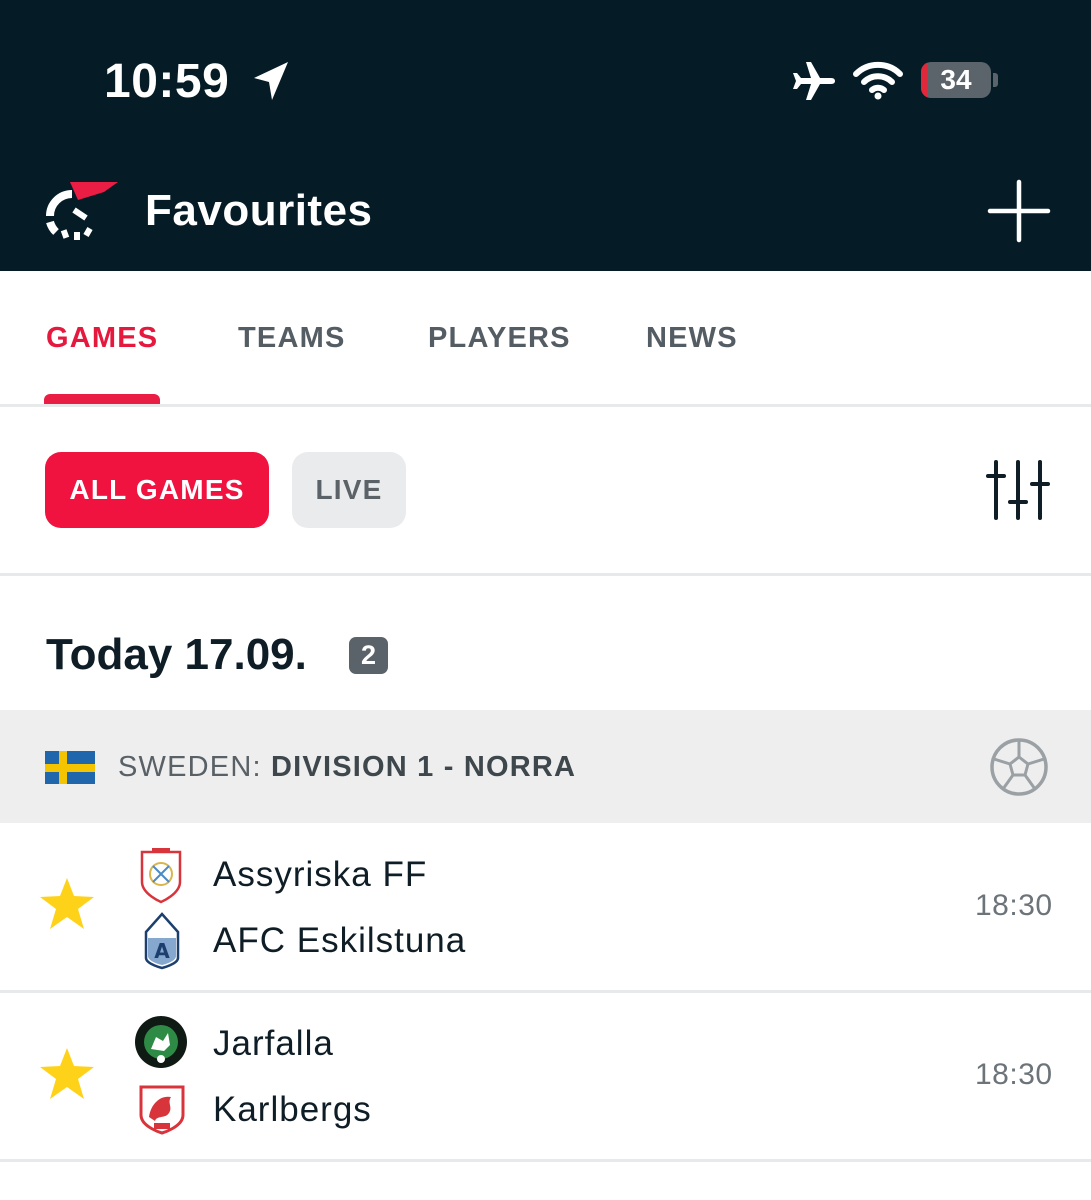  Describe the element at coordinates (162, 951) in the screenshot. I see `svg-text: A` at that location.